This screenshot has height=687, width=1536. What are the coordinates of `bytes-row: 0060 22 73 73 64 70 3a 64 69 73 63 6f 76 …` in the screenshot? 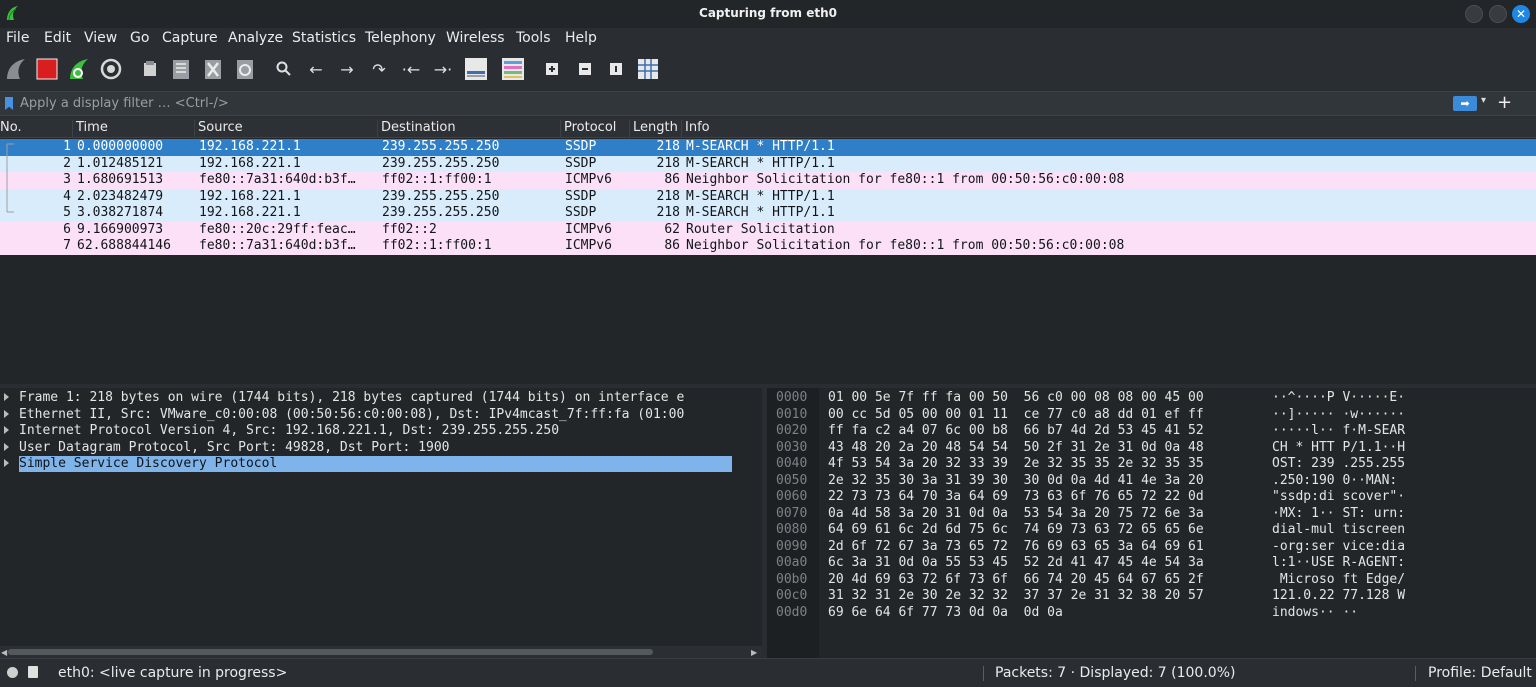 It's located at (1151, 497).